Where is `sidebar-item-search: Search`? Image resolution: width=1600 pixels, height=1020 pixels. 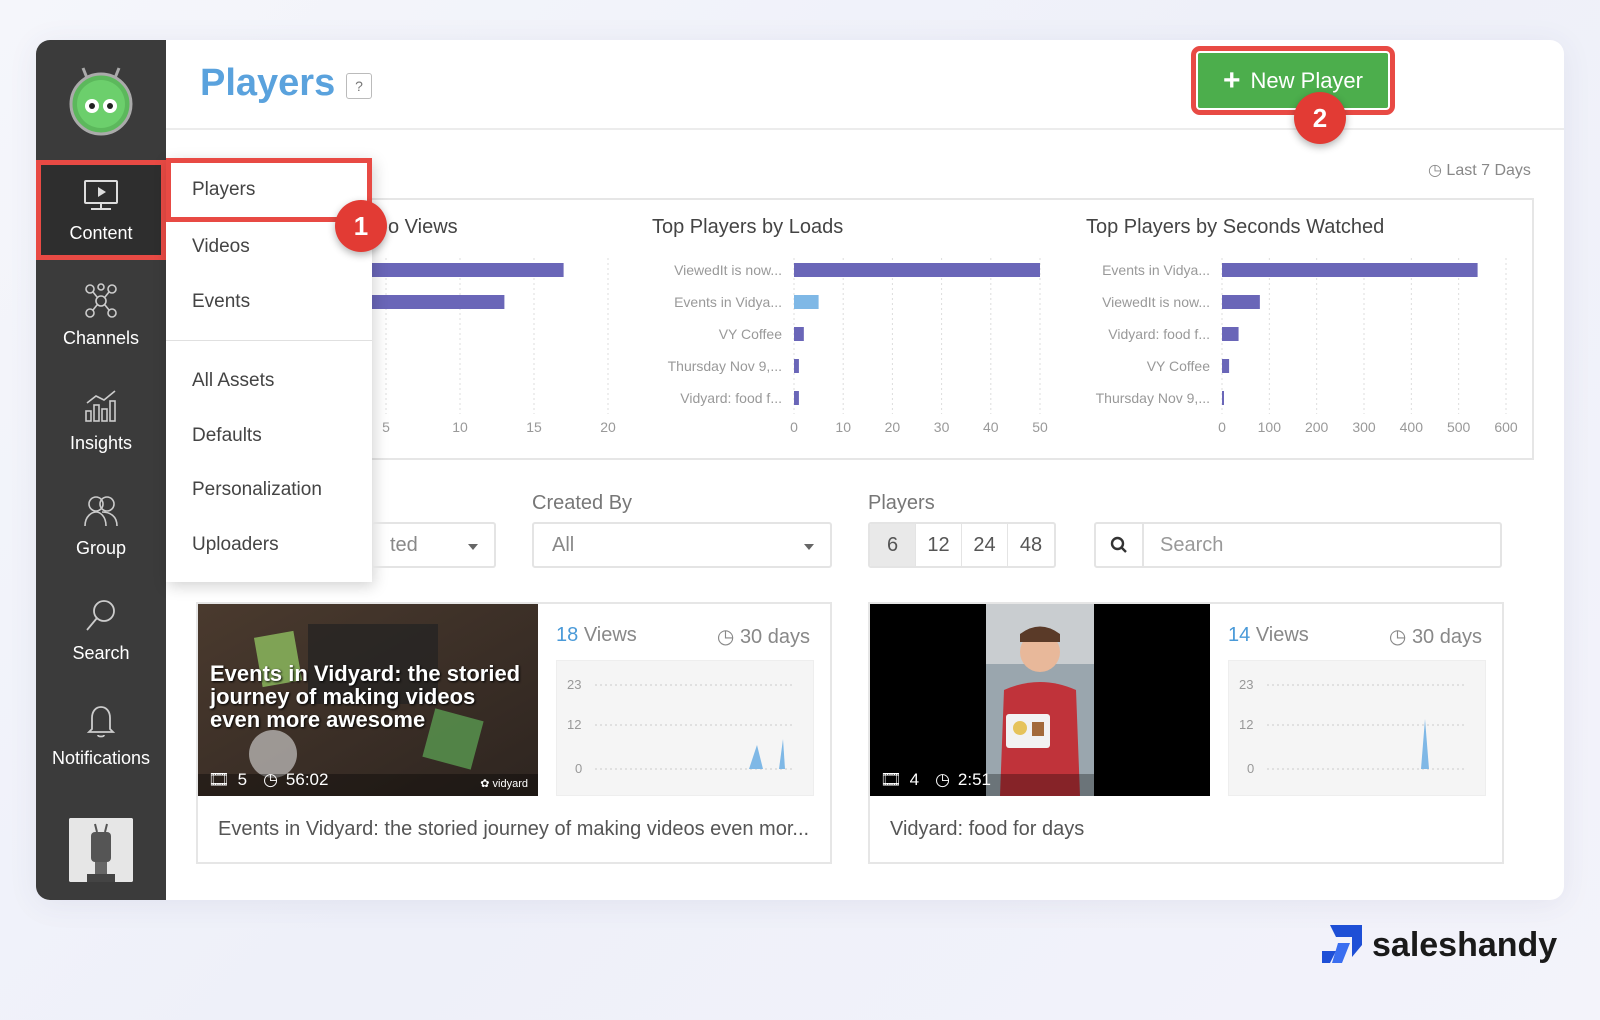 sidebar-item-search: Search is located at coordinates (101, 630).